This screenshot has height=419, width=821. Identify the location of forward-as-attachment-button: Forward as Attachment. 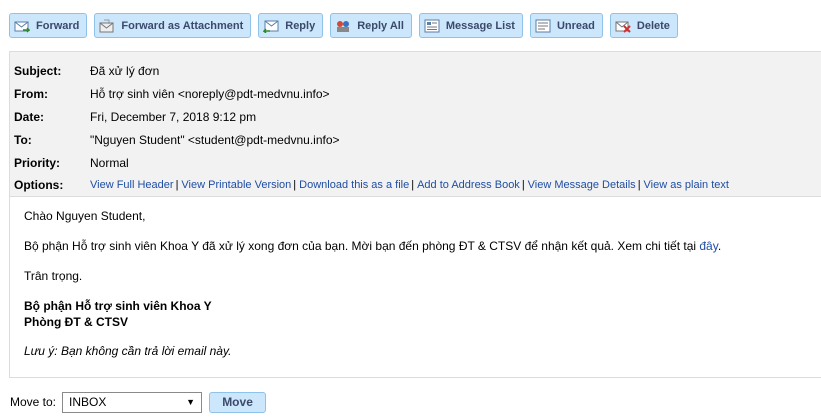
(173, 25).